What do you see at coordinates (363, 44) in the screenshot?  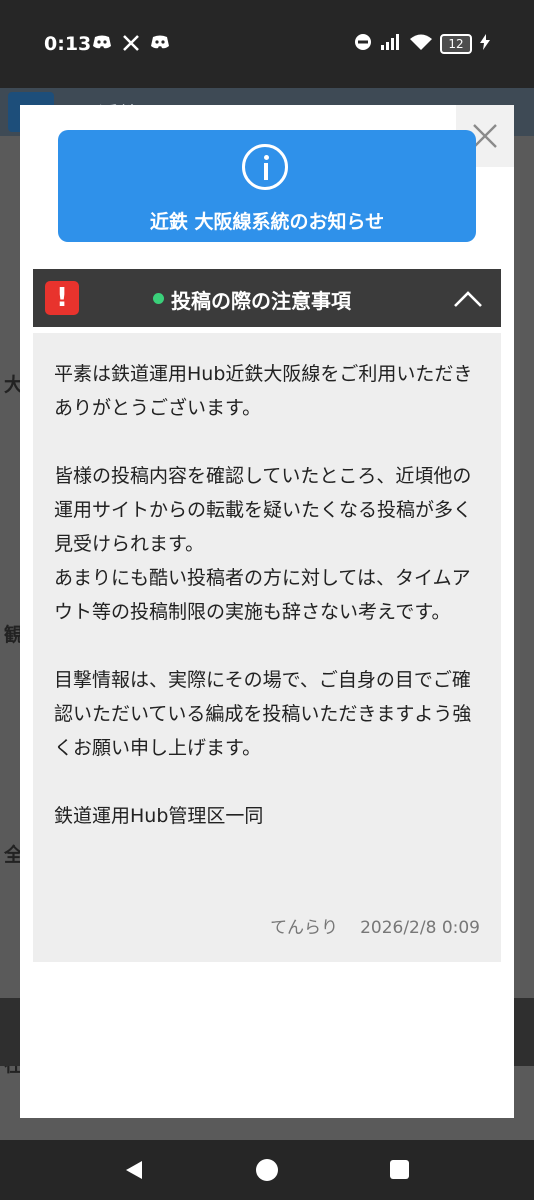 I see `dnd-icon` at bounding box center [363, 44].